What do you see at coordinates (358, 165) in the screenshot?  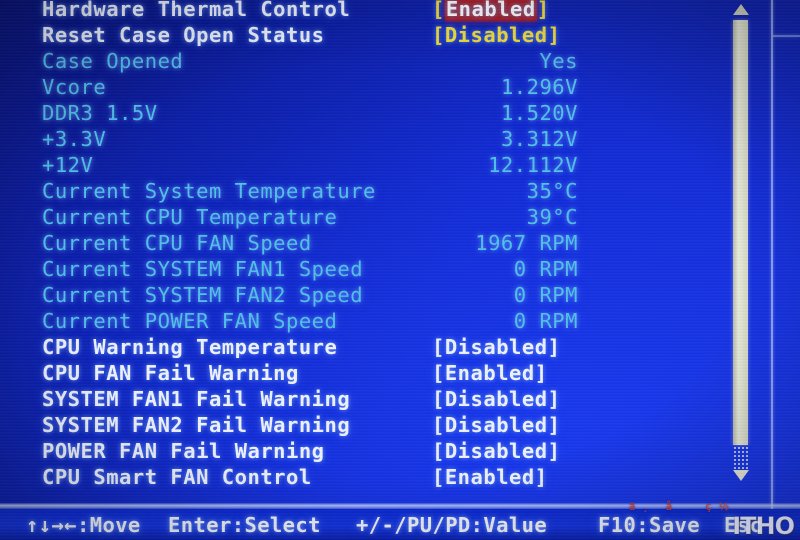 I see `option-row: +12V 12.112V` at bounding box center [358, 165].